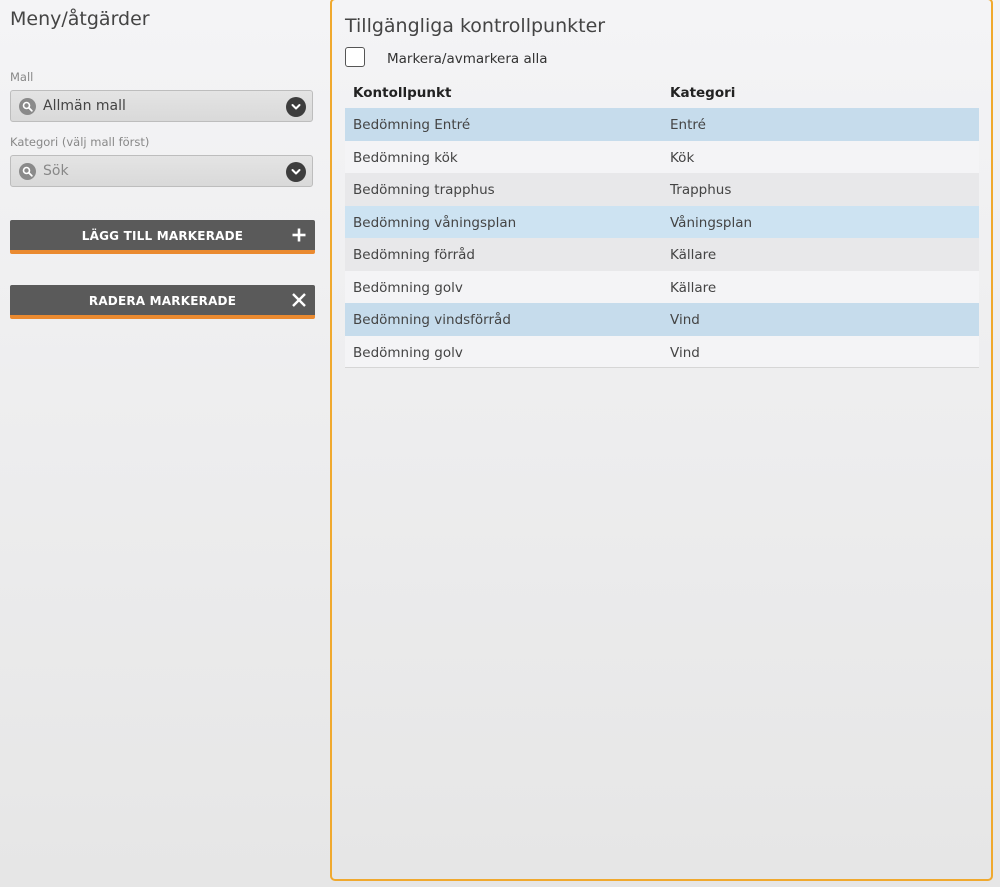 The width and height of the screenshot is (1000, 887). What do you see at coordinates (467, 59) in the screenshot?
I see `select-all-label: Markera/avmarkera alla` at bounding box center [467, 59].